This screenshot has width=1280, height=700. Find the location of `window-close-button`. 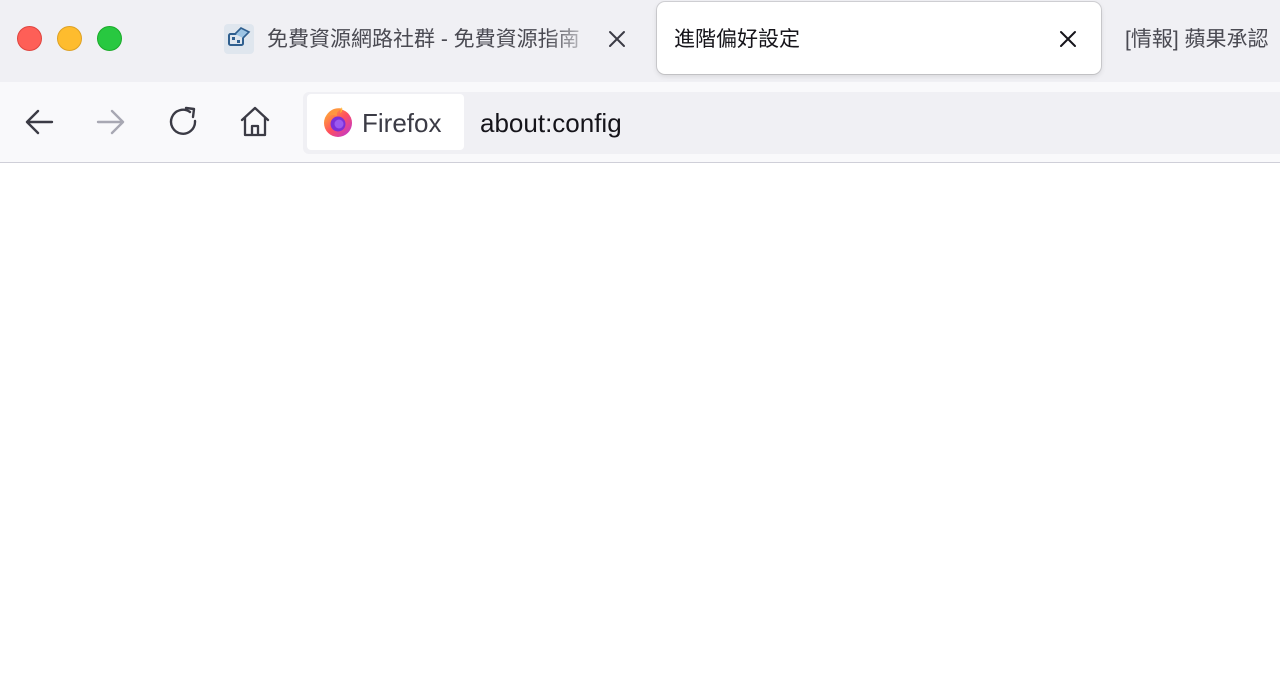

window-close-button is located at coordinates (29, 38).